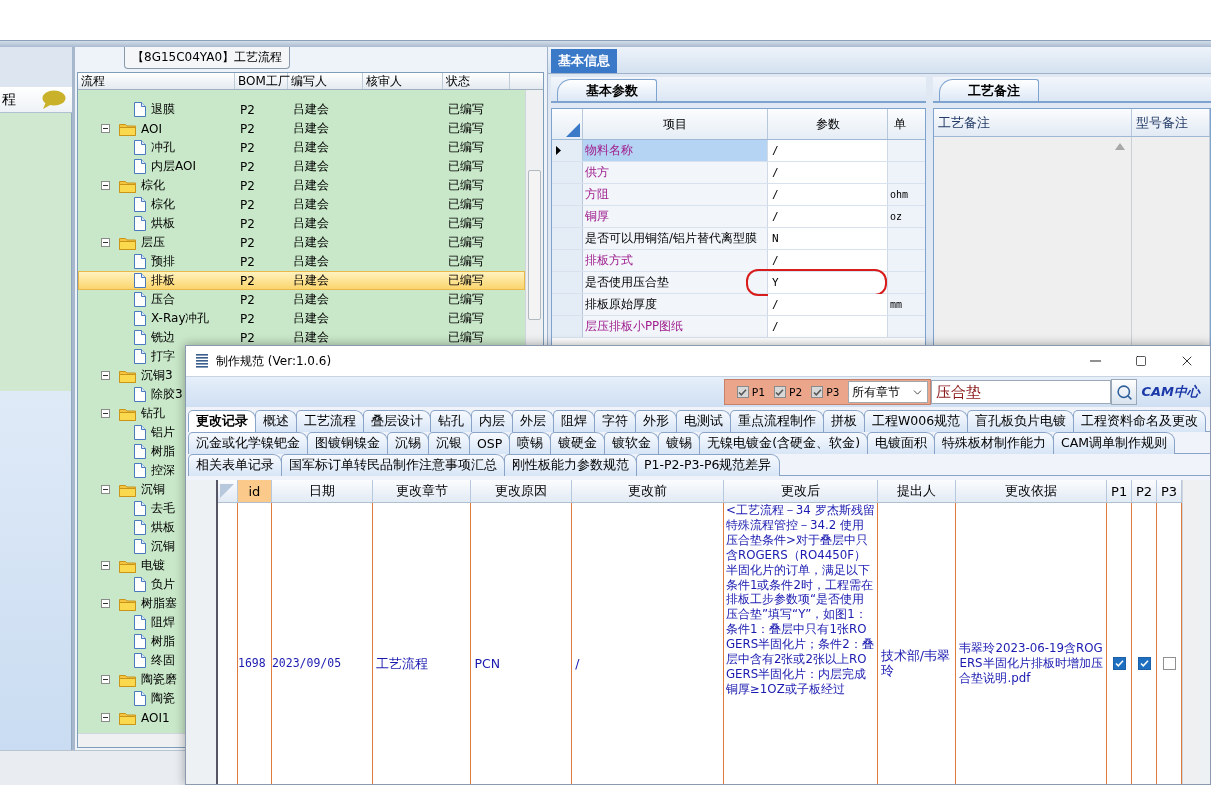 This screenshot has height=785, width=1211. What do you see at coordinates (159, 679) in the screenshot?
I see `tree-node-label: 陶瓷磨` at bounding box center [159, 679].